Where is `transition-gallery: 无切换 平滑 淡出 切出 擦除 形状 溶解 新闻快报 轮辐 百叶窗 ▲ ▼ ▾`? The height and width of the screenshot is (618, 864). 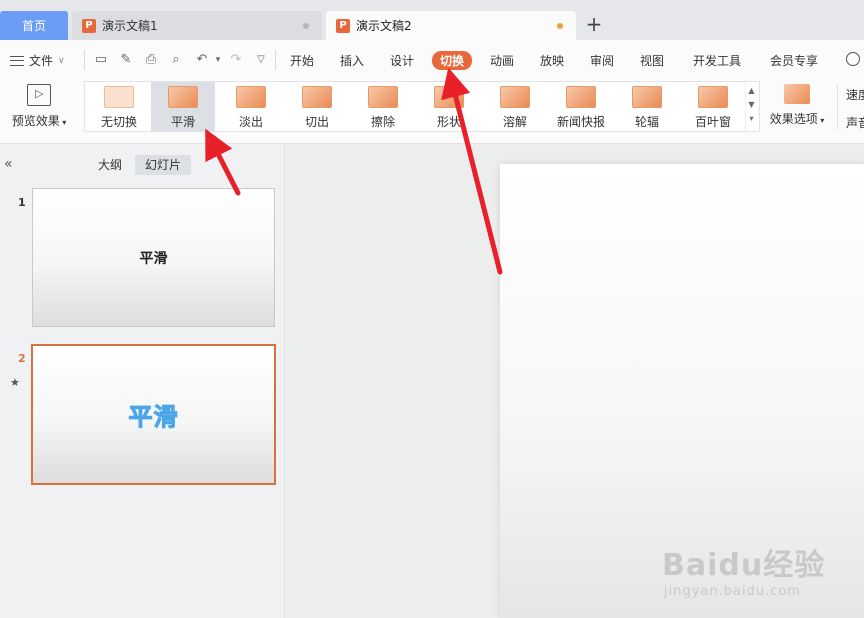
transition-gallery: 无切换 平滑 淡出 切出 擦除 形状 溶解 新闻快报 轮辐 百叶窗 ▲ ▼ ▾ is located at coordinates (422, 106).